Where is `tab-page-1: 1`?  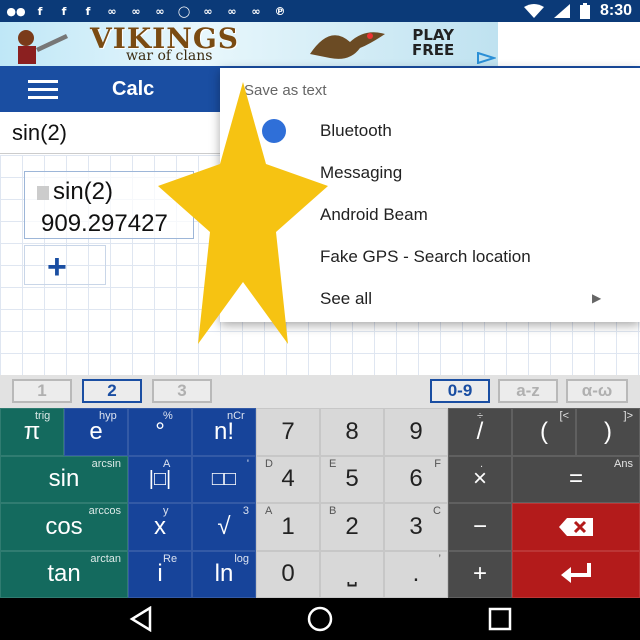
tab-page-1: 1 is located at coordinates (42, 391).